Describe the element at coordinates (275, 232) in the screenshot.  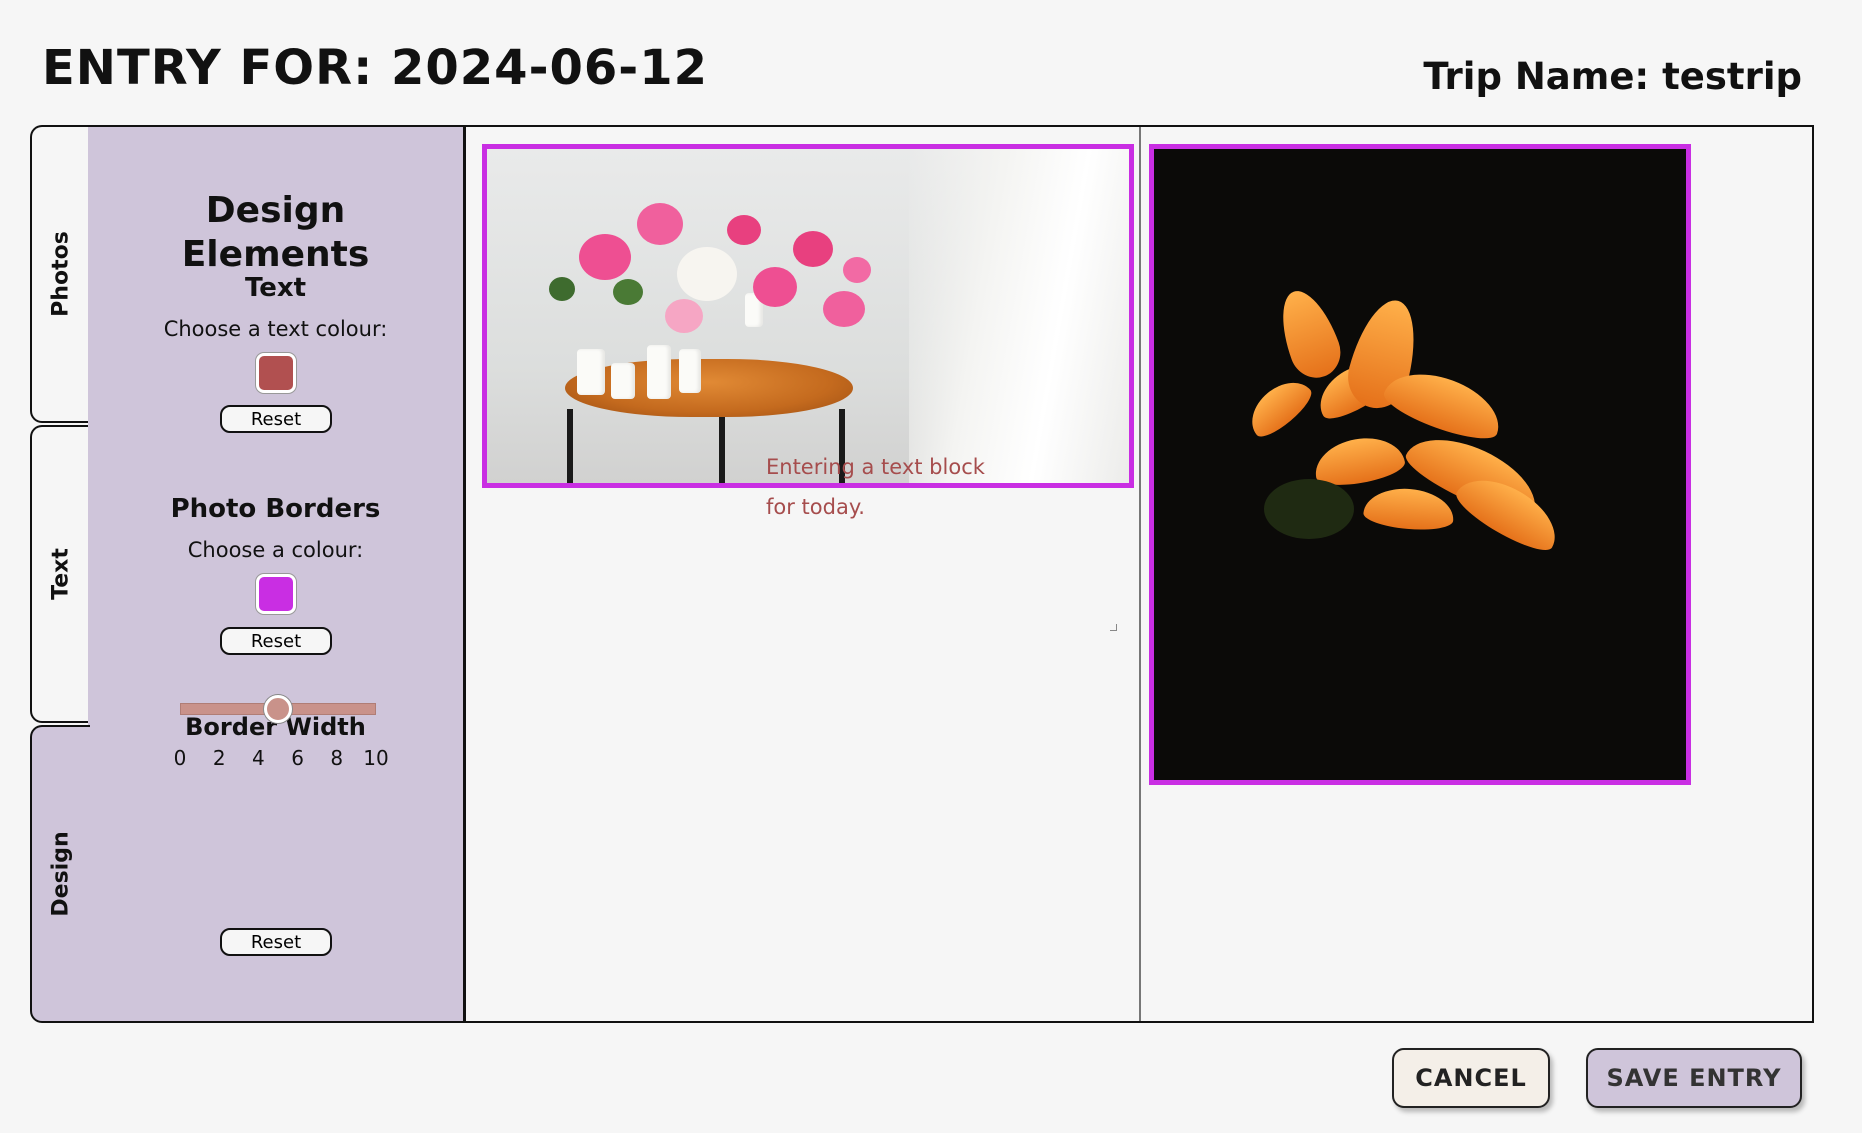
I see `panel-heading: Design Elements` at that location.